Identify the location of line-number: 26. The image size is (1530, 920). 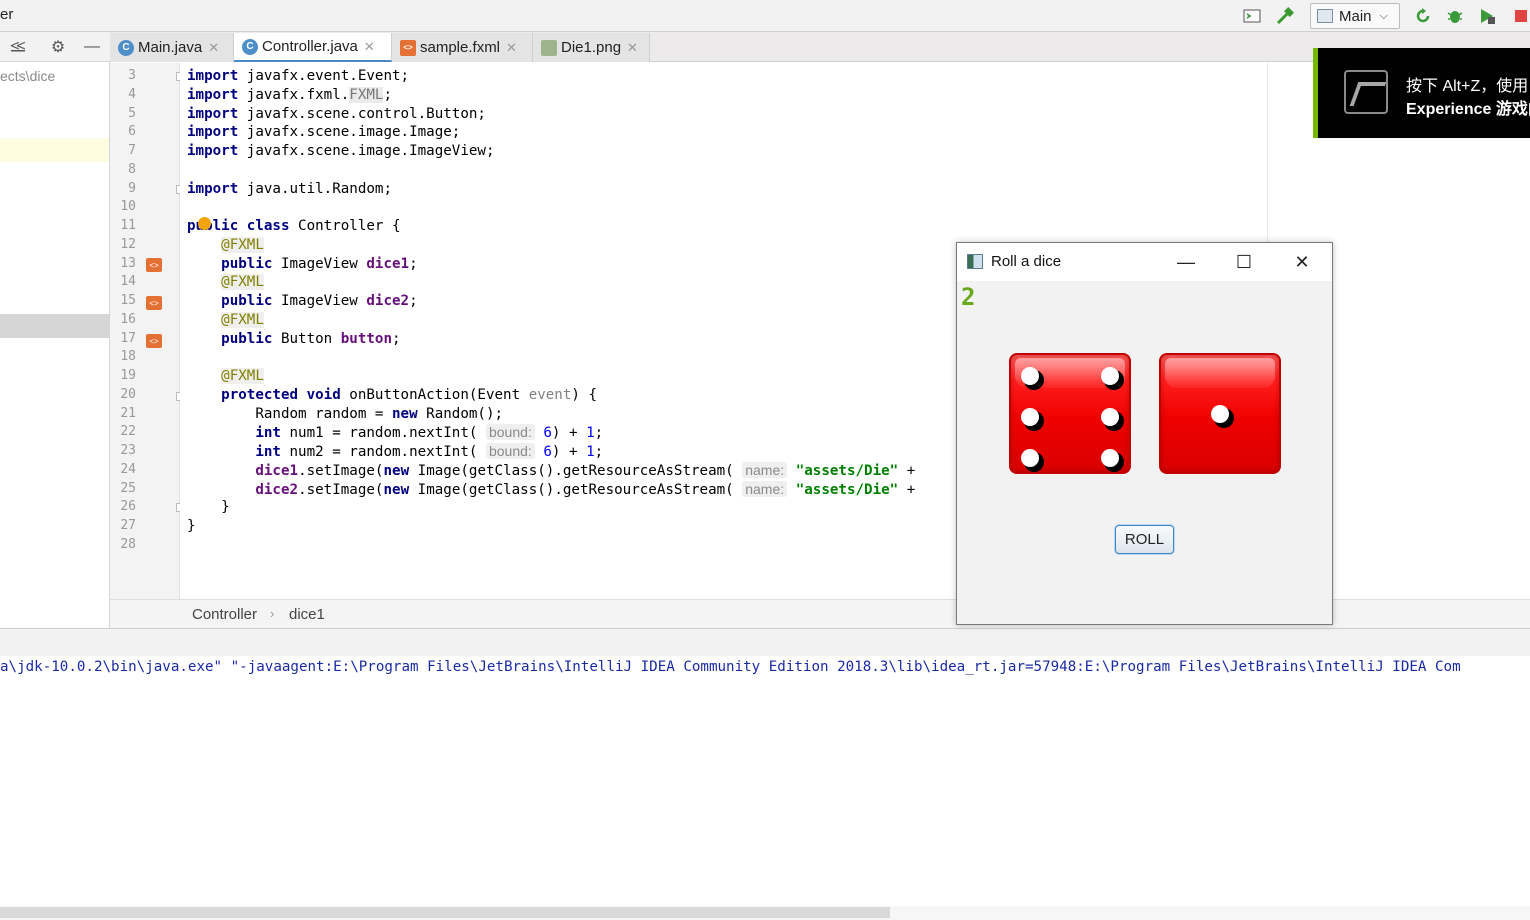
(128, 506).